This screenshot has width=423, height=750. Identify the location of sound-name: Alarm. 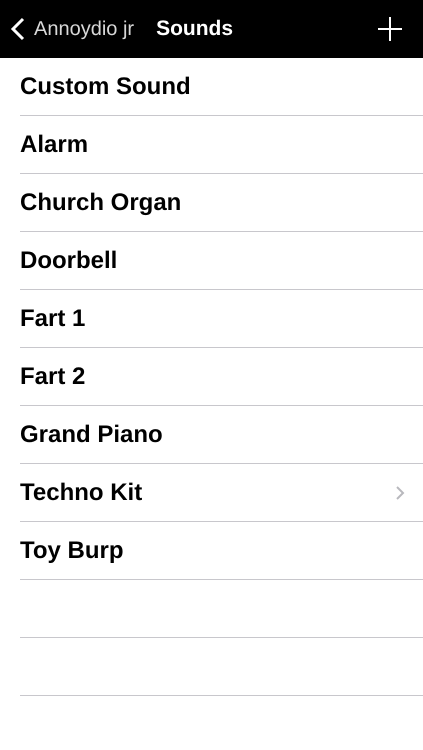
(54, 145).